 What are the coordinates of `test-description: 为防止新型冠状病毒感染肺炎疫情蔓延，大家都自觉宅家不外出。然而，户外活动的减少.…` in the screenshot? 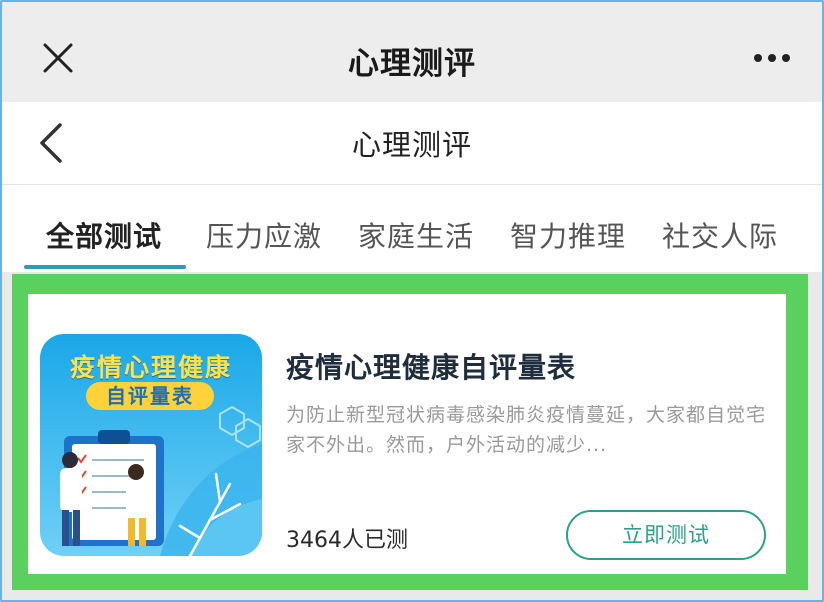 It's located at (526, 430).